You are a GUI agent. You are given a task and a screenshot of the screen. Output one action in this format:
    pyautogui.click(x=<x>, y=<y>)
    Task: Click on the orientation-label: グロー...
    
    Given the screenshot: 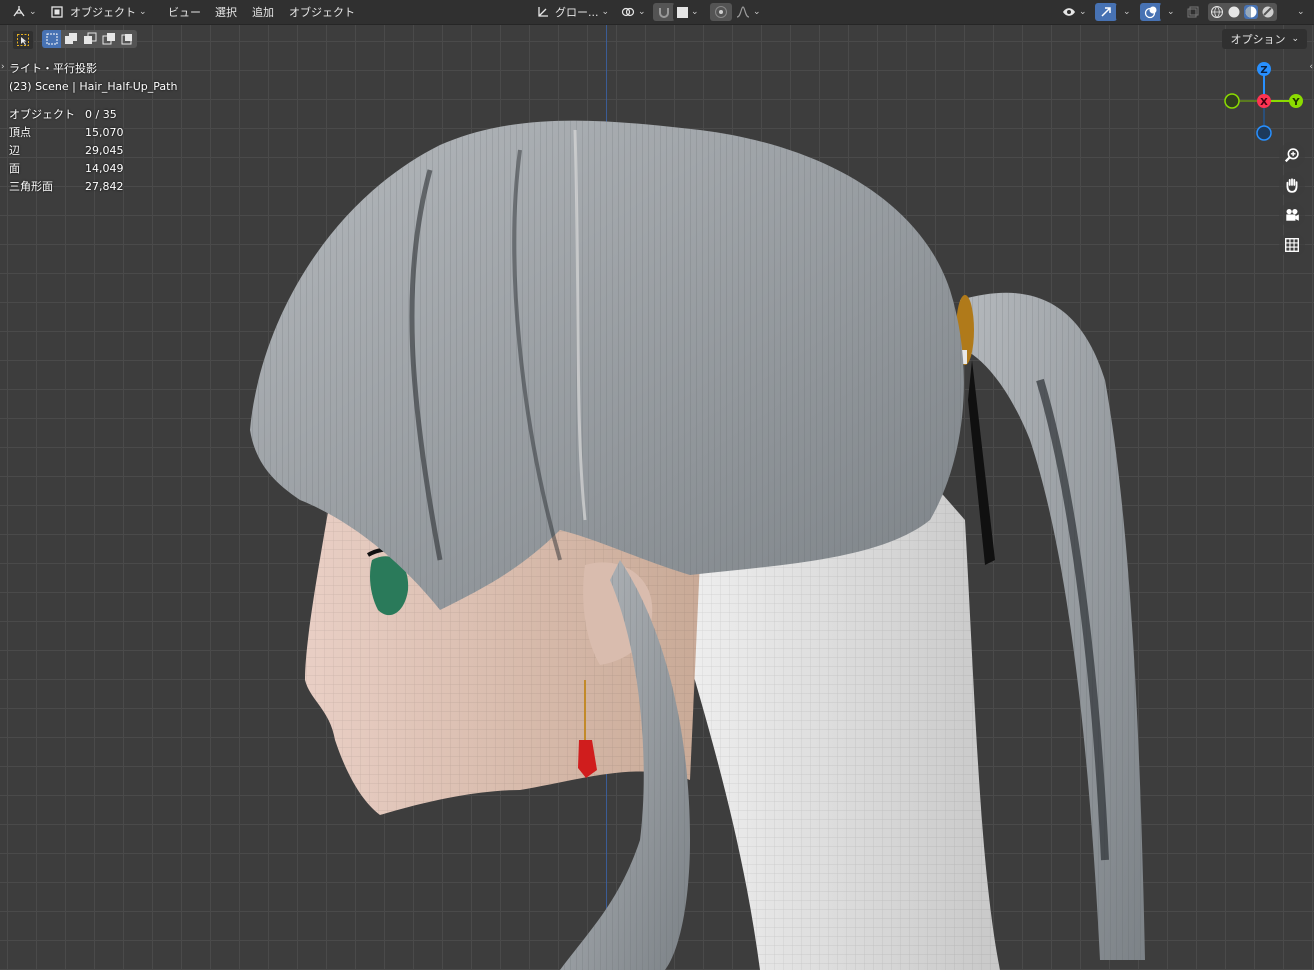 What is the action you would take?
    pyautogui.click(x=577, y=12)
    